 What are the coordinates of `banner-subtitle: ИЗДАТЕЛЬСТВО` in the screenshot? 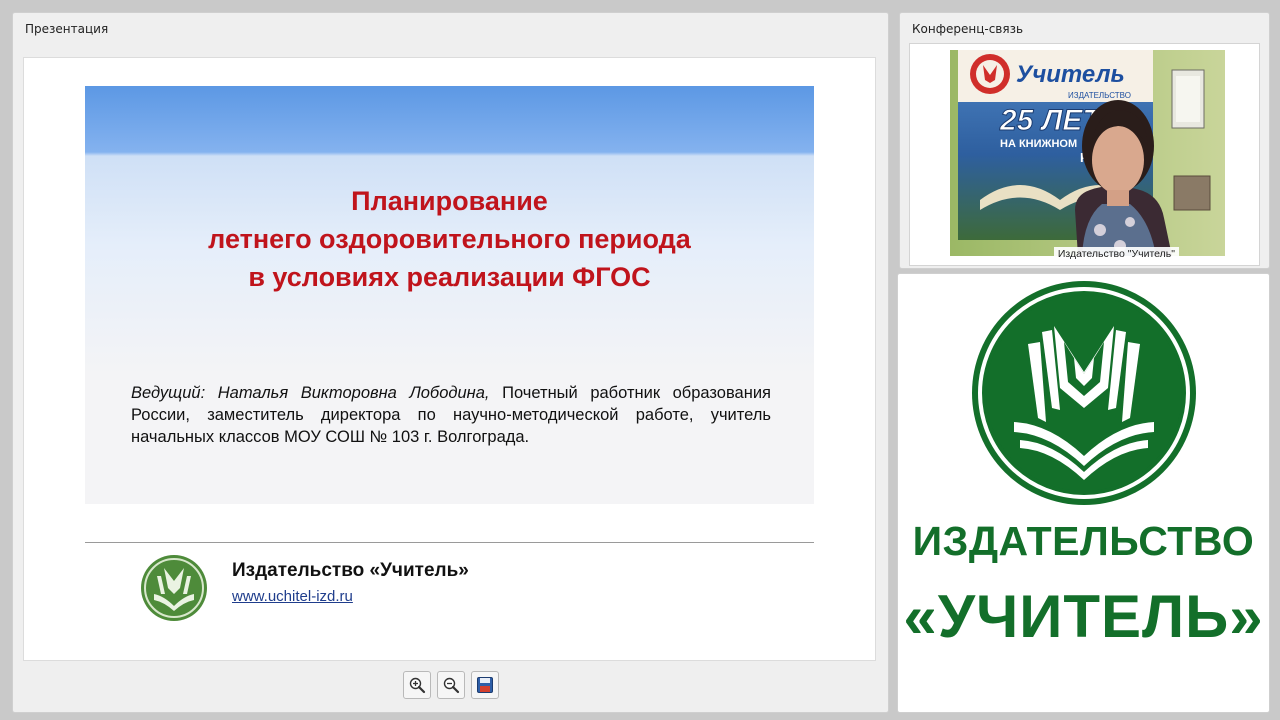 It's located at (1099, 95).